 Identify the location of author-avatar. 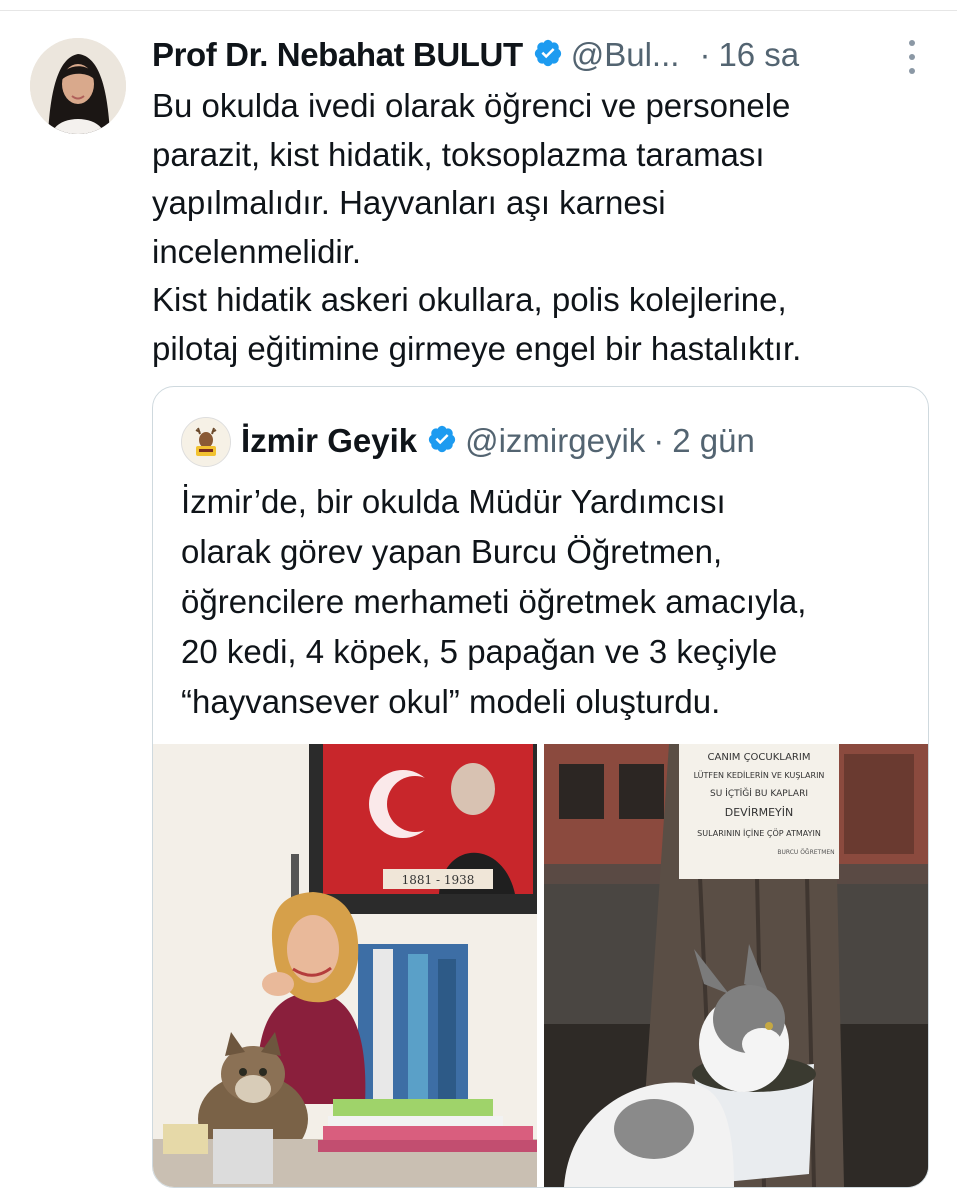
(78, 86).